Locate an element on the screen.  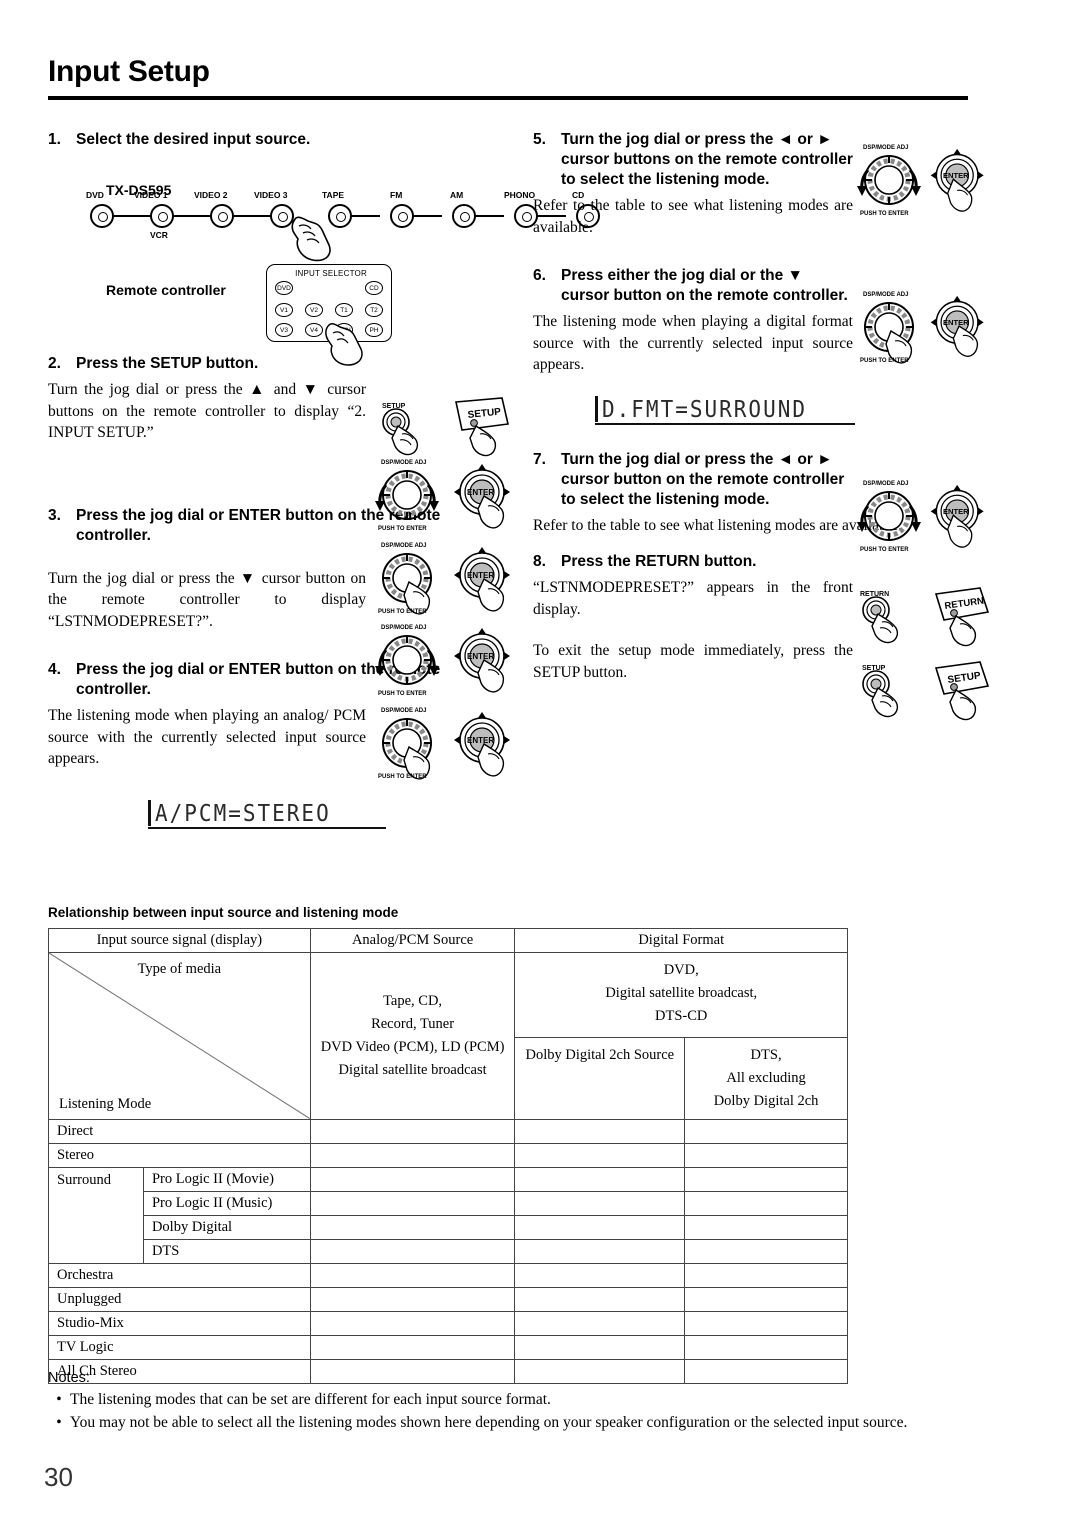
selector-knob-video1 is located at coordinates (162, 216).